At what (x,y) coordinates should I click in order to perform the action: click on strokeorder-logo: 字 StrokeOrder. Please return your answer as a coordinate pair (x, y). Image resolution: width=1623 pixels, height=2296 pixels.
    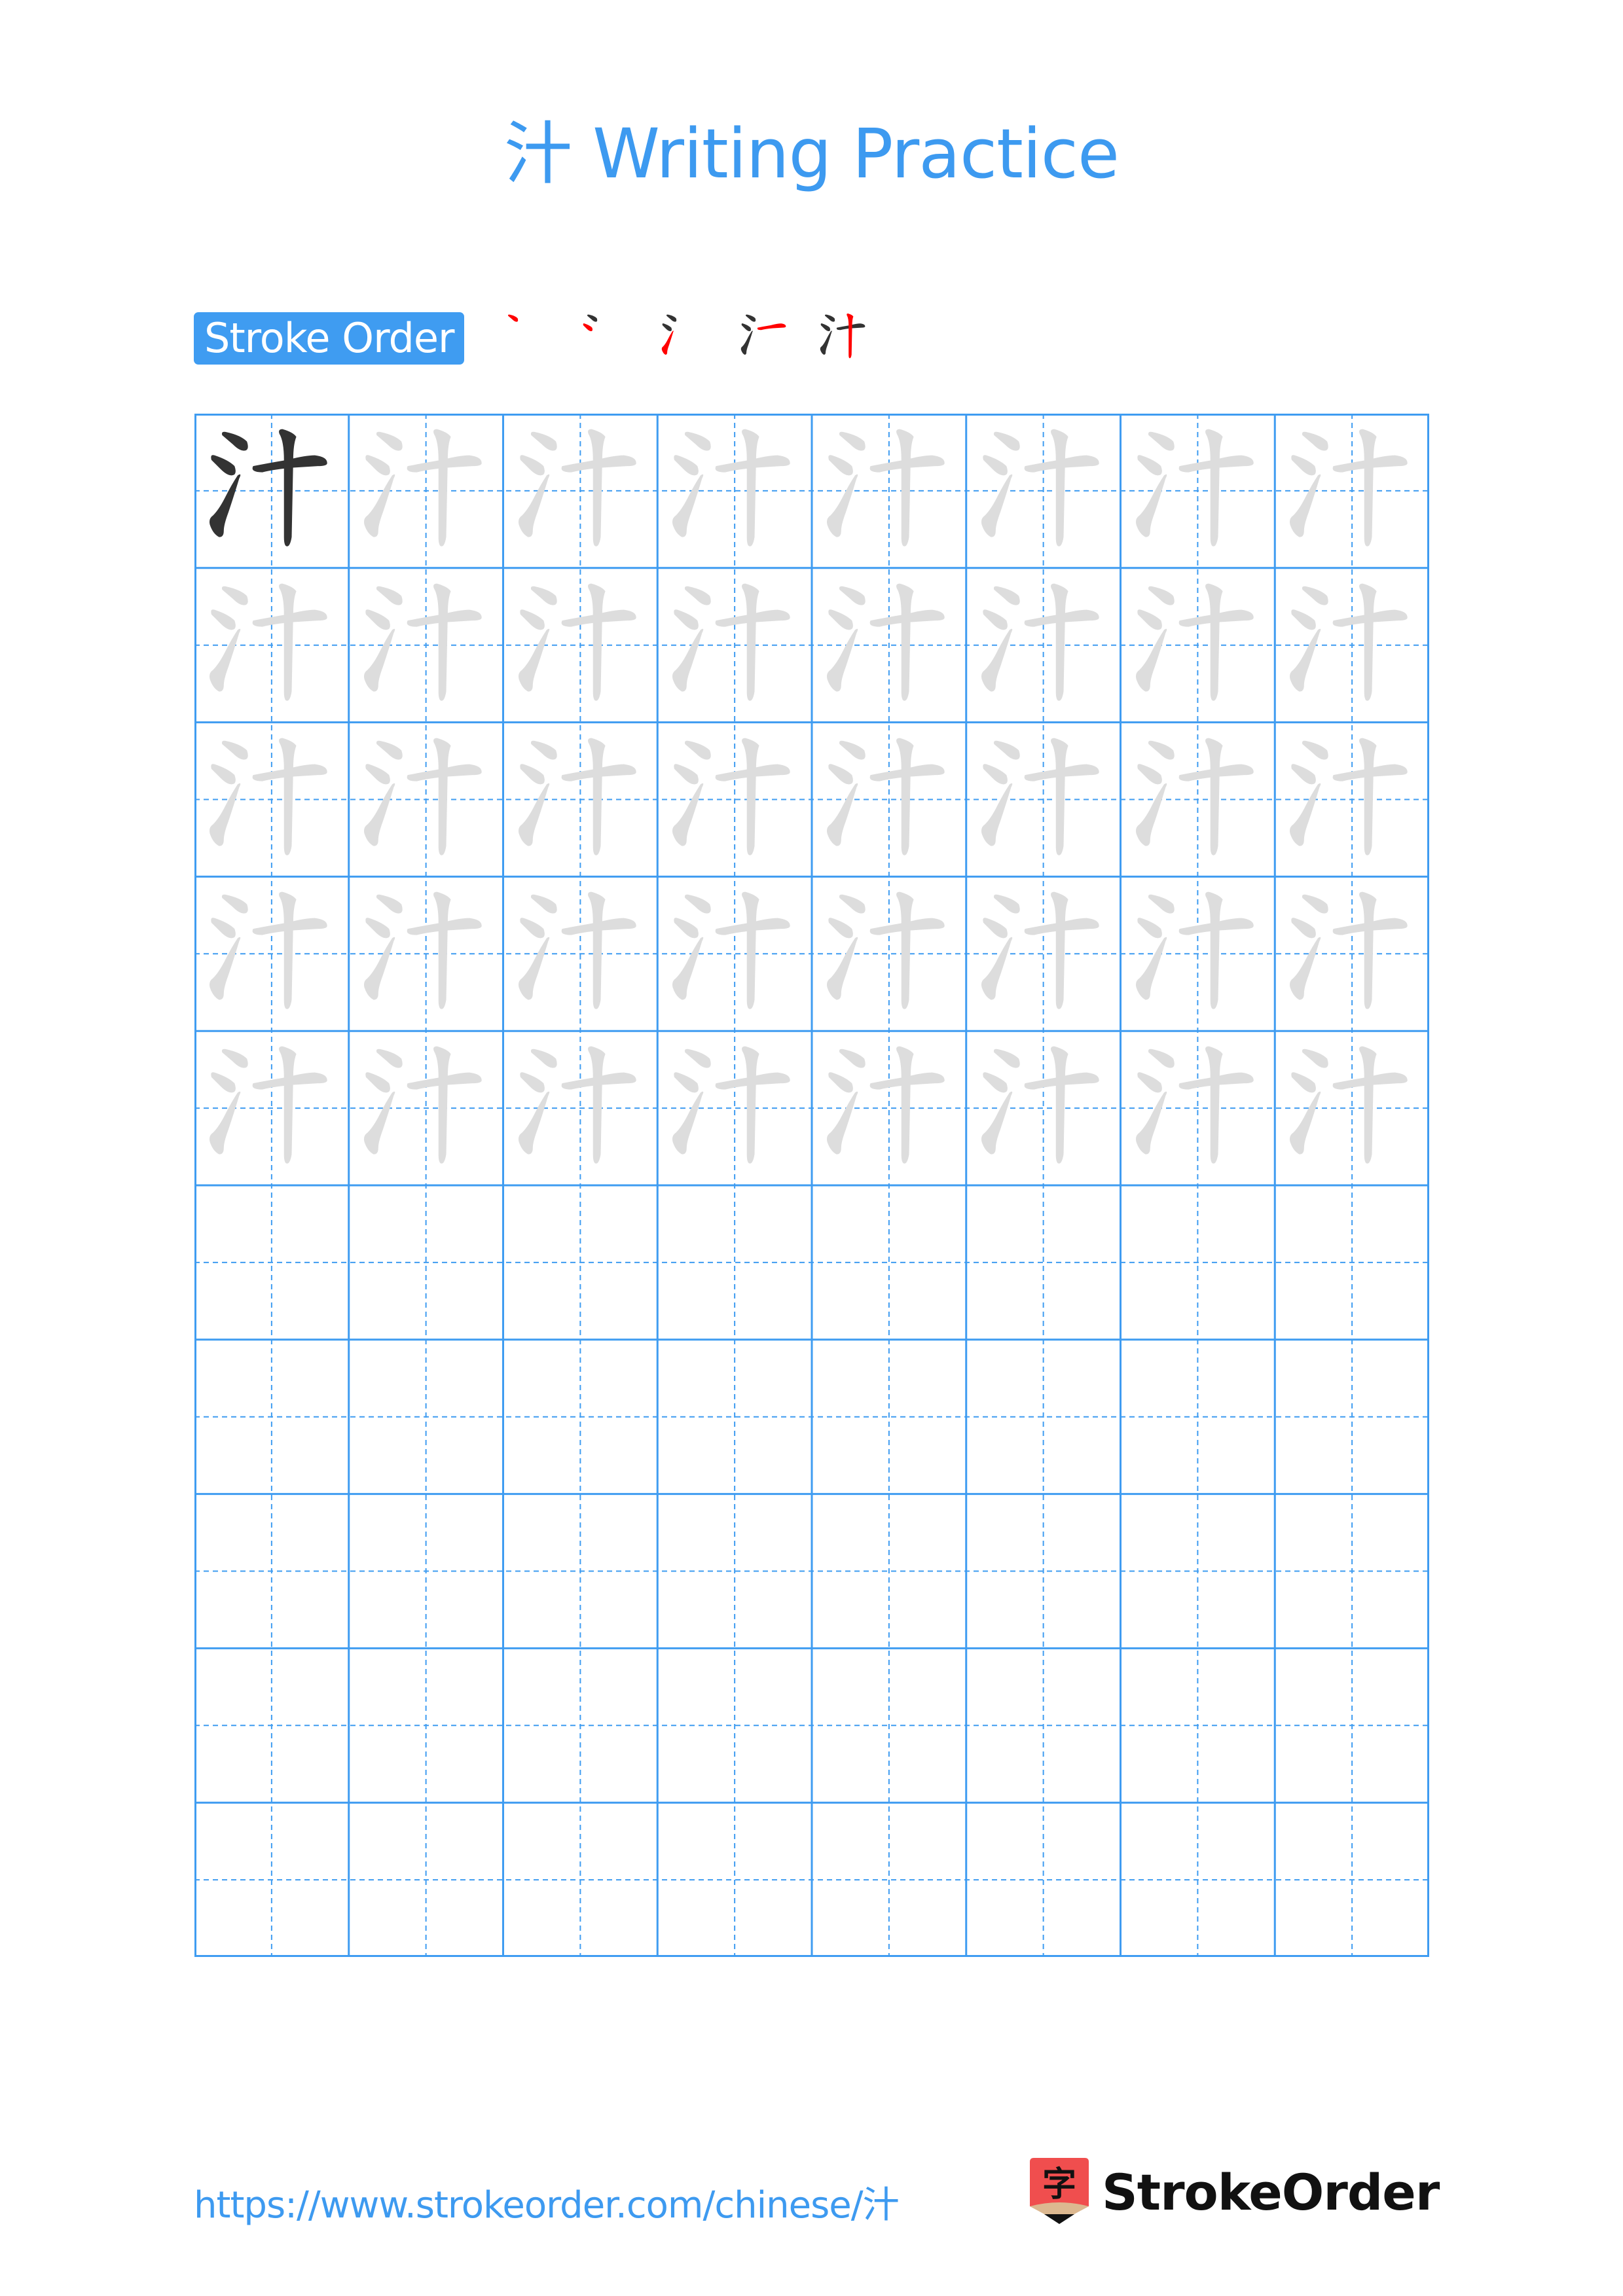
    Looking at the image, I should click on (1235, 2194).